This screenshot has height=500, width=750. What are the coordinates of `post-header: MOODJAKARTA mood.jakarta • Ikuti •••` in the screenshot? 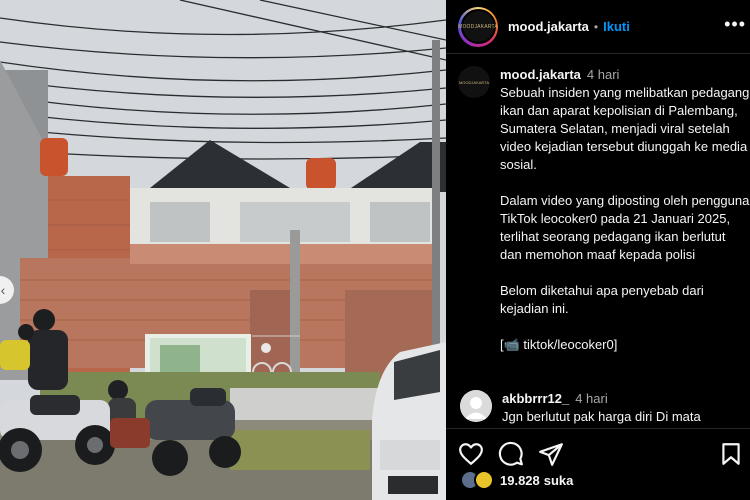 It's located at (598, 27).